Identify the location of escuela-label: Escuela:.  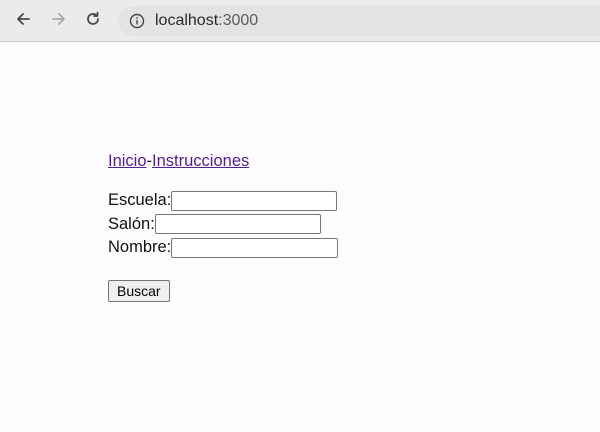
(140, 200).